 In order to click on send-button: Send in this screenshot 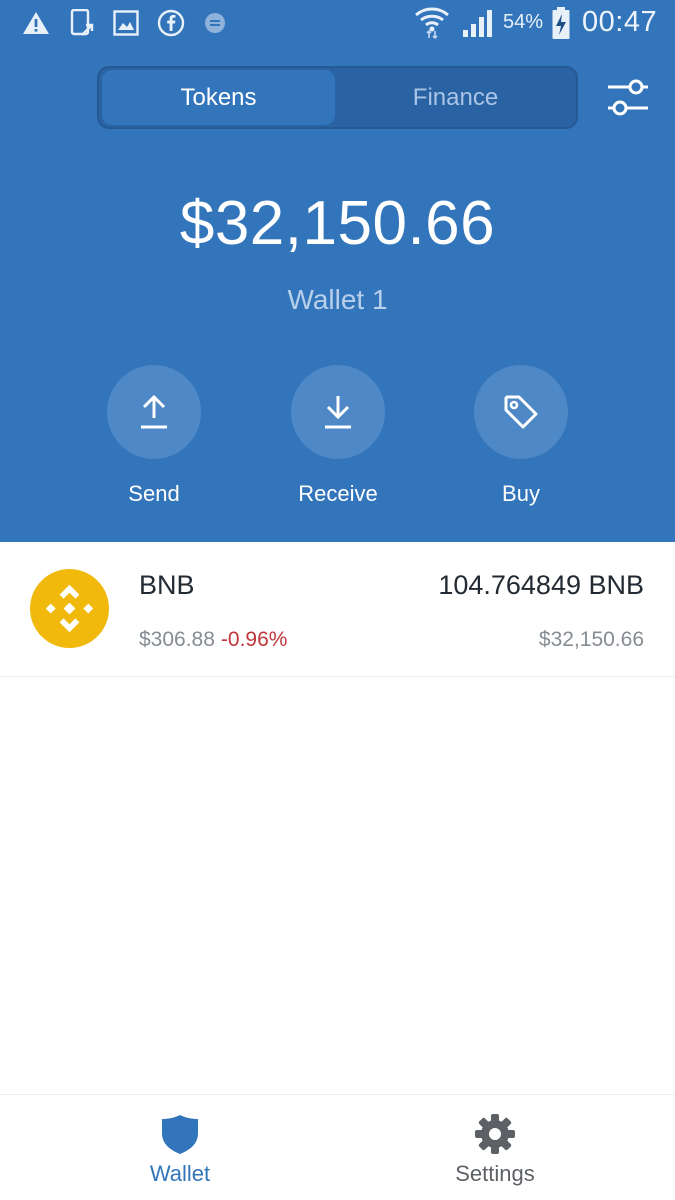, I will do `click(154, 436)`.